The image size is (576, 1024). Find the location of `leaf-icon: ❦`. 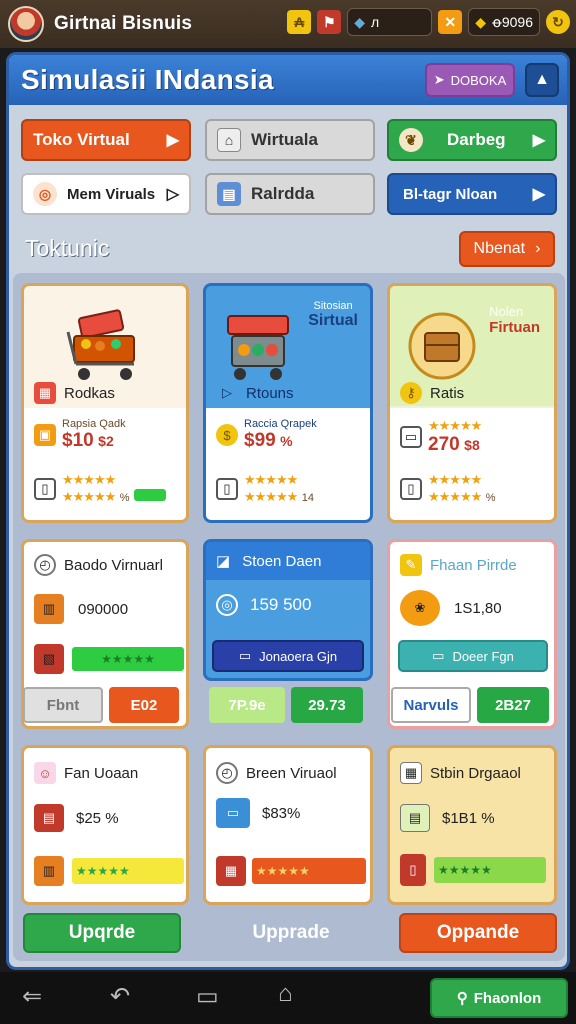

leaf-icon: ❦ is located at coordinates (411, 140).